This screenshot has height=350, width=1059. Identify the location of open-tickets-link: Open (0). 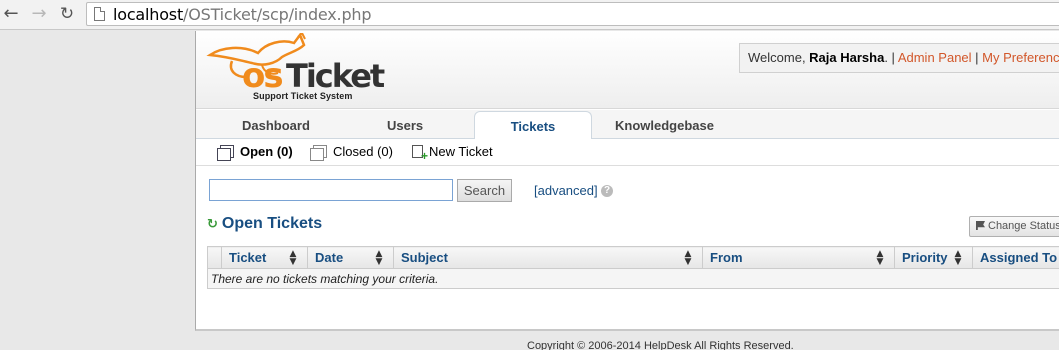
(255, 152).